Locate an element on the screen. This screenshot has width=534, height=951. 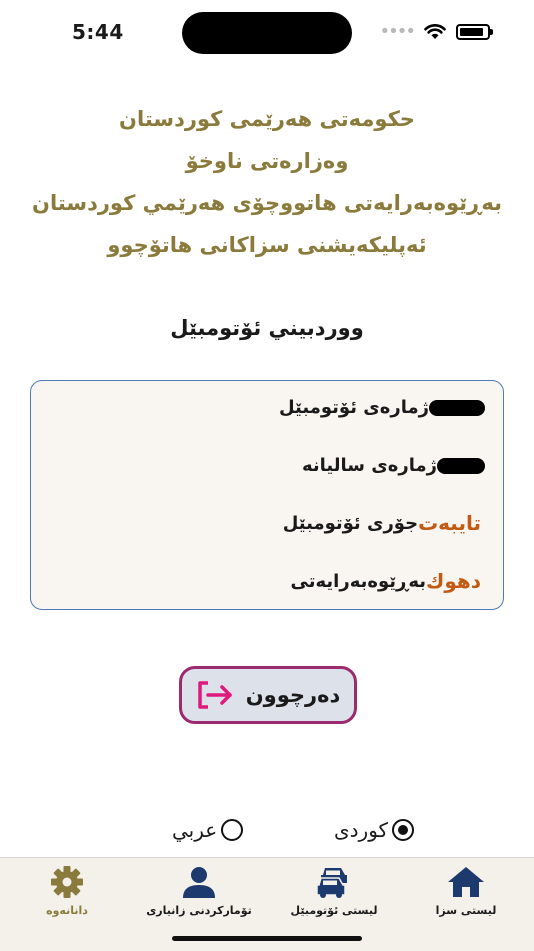
gear-icon is located at coordinates (67, 882).